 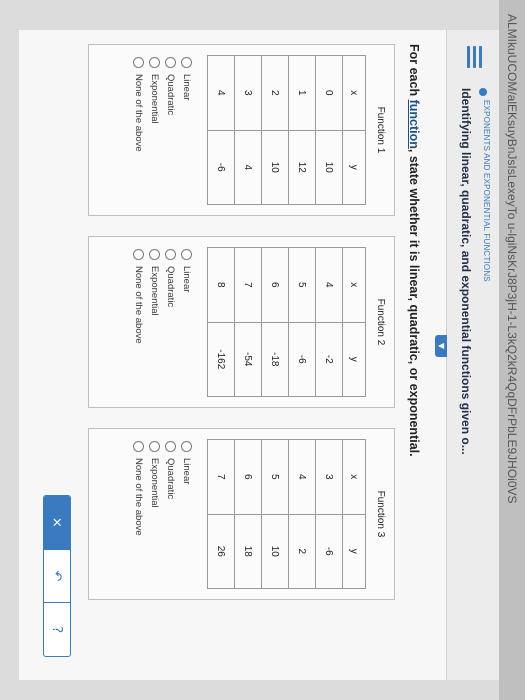 I want to click on x-cell: 3, so click(x=248, y=92).